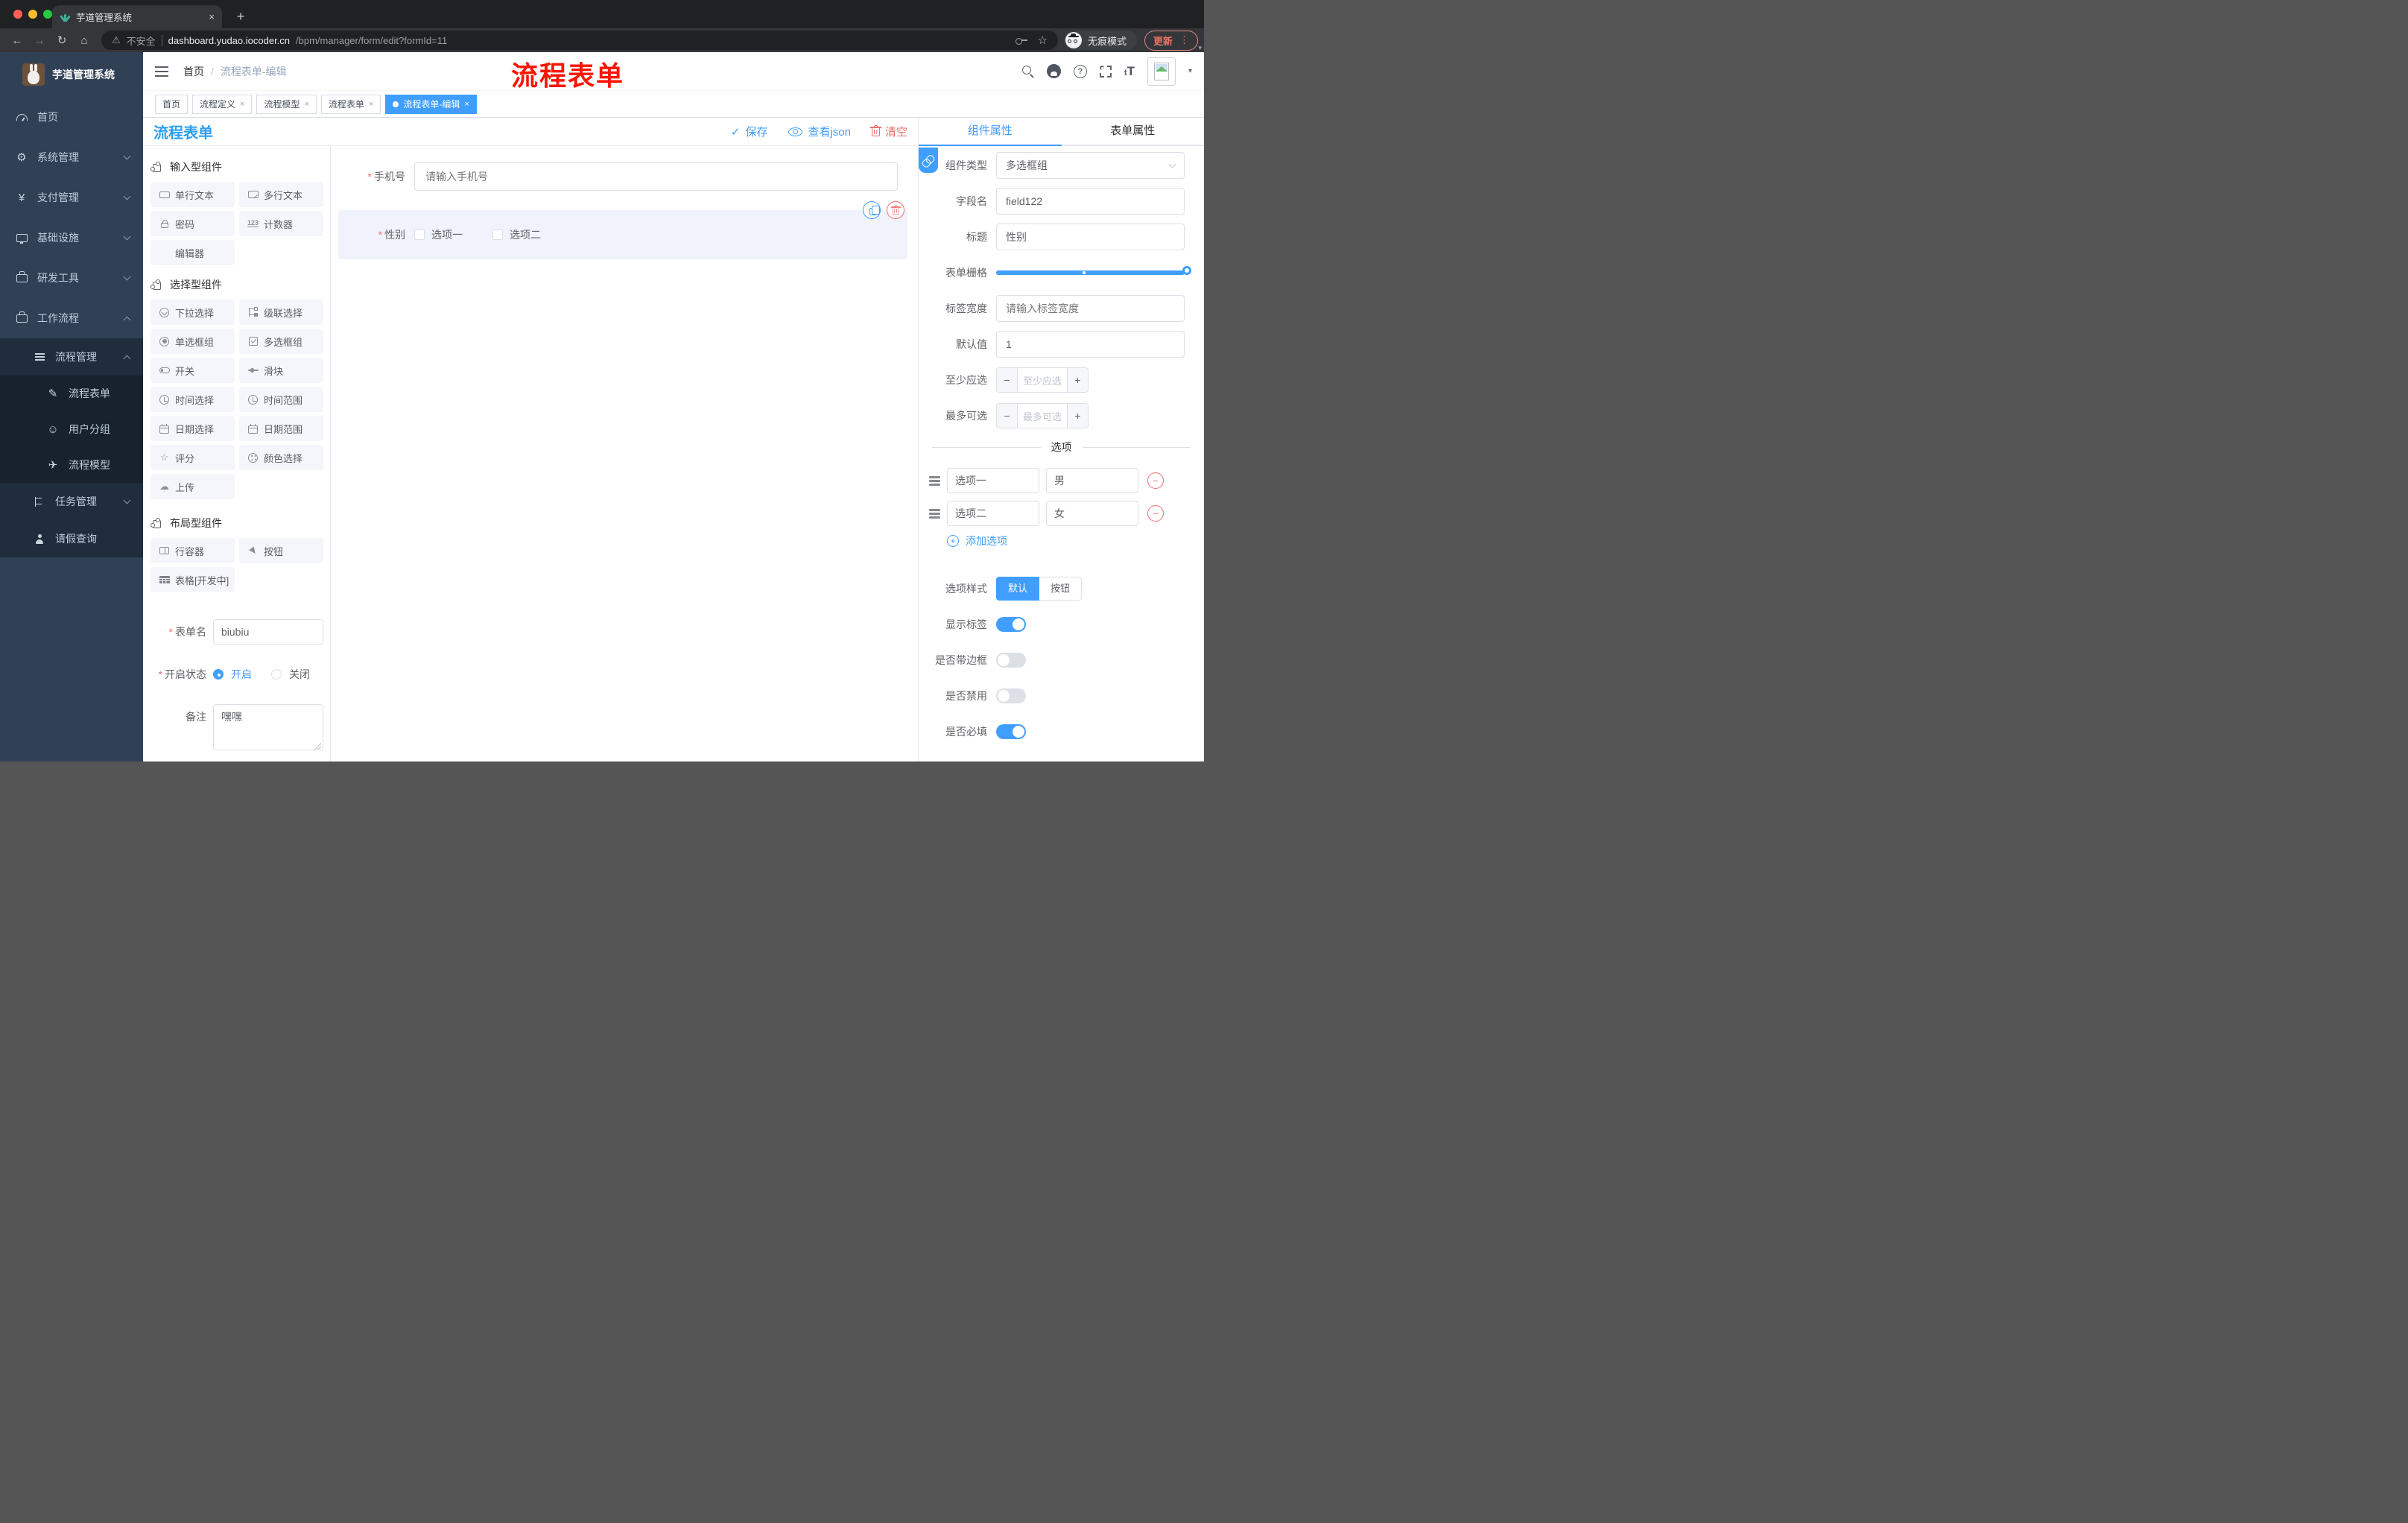 This screenshot has width=2408, height=1523. I want to click on disabled-toggle, so click(1011, 695).